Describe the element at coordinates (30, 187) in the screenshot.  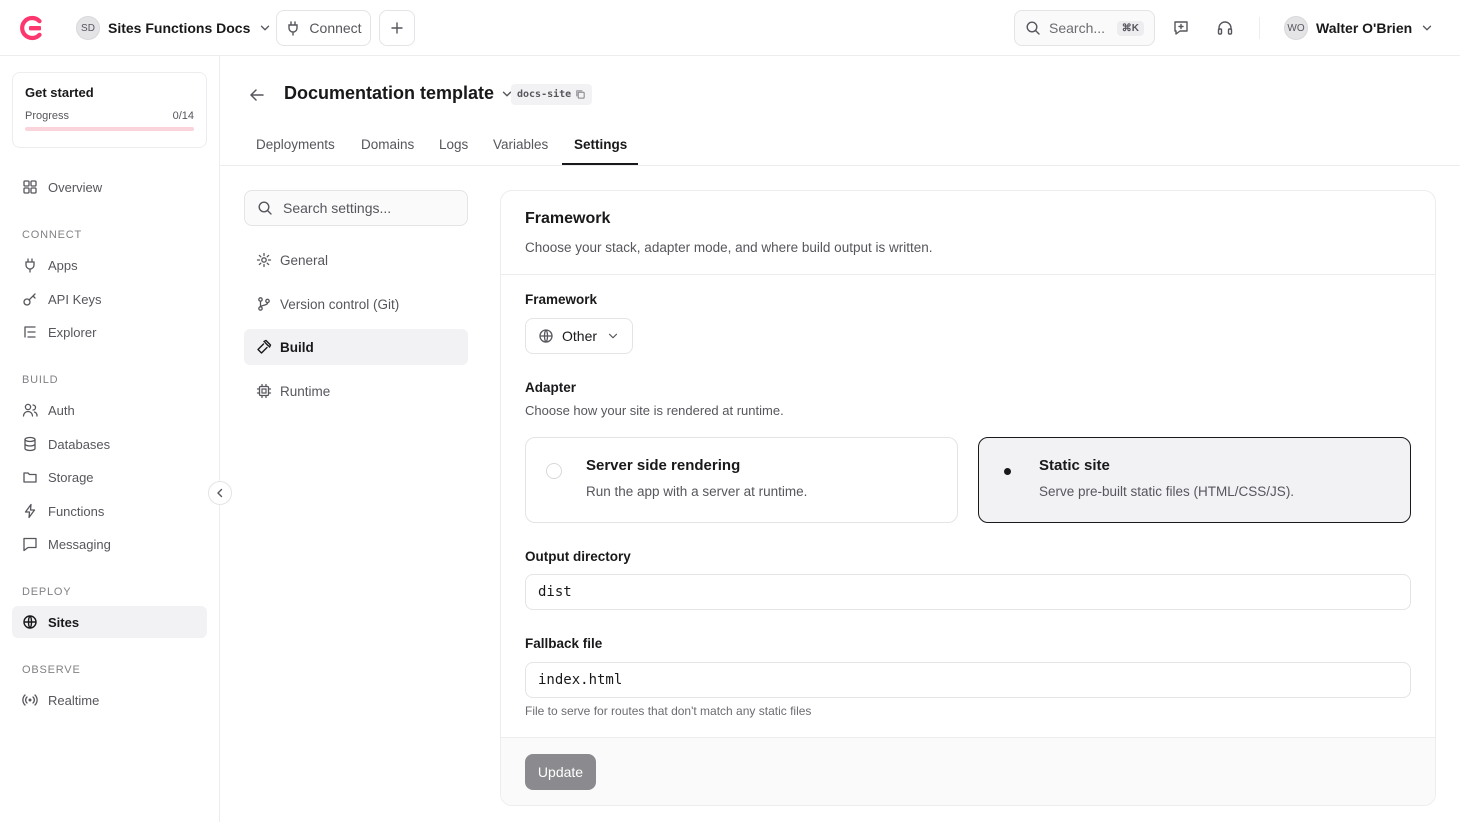
I see `dashboard-icon` at that location.